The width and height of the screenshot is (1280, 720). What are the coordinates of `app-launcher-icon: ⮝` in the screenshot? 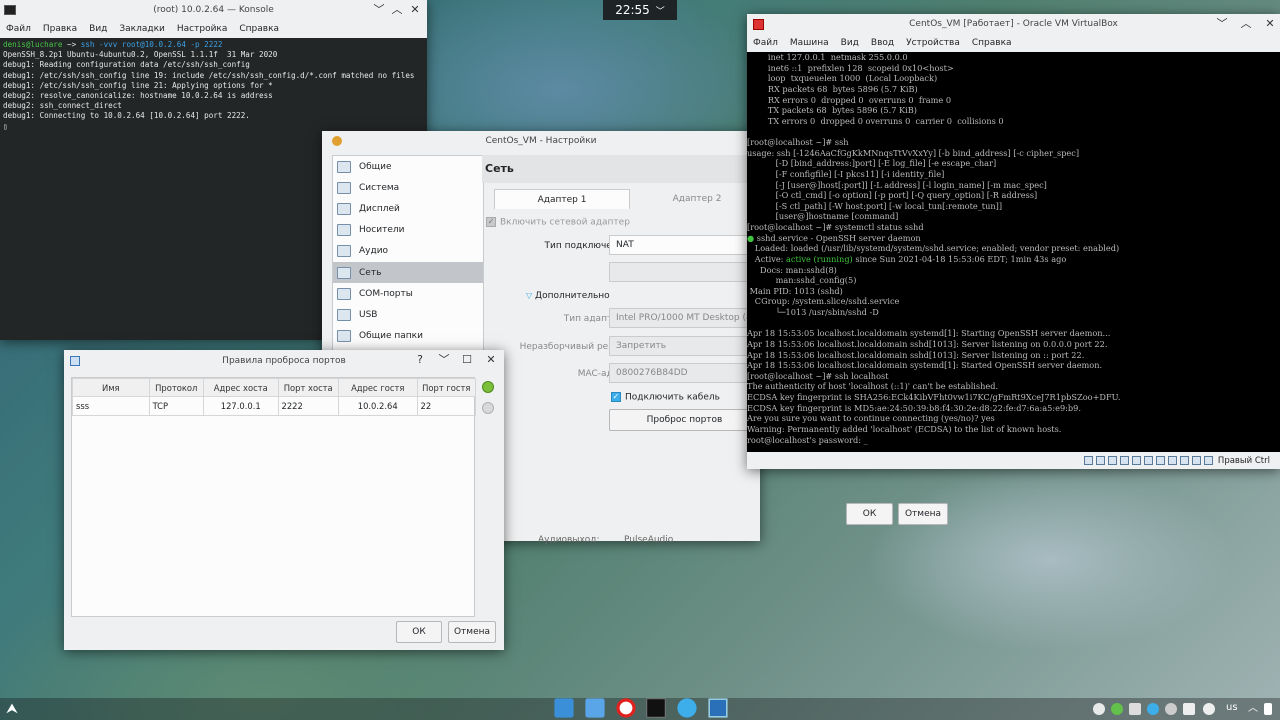 It's located at (14, 709).